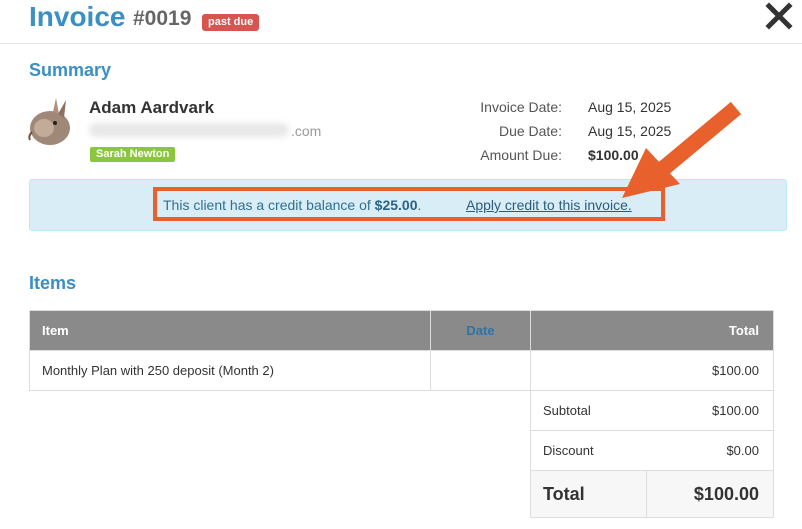  Describe the element at coordinates (480, 330) in the screenshot. I see `column-header-date: Date` at that location.